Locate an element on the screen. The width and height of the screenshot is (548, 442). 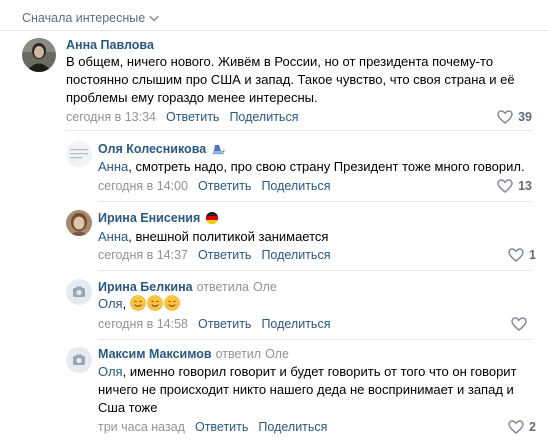
top-separator is located at coordinates (274, 30).